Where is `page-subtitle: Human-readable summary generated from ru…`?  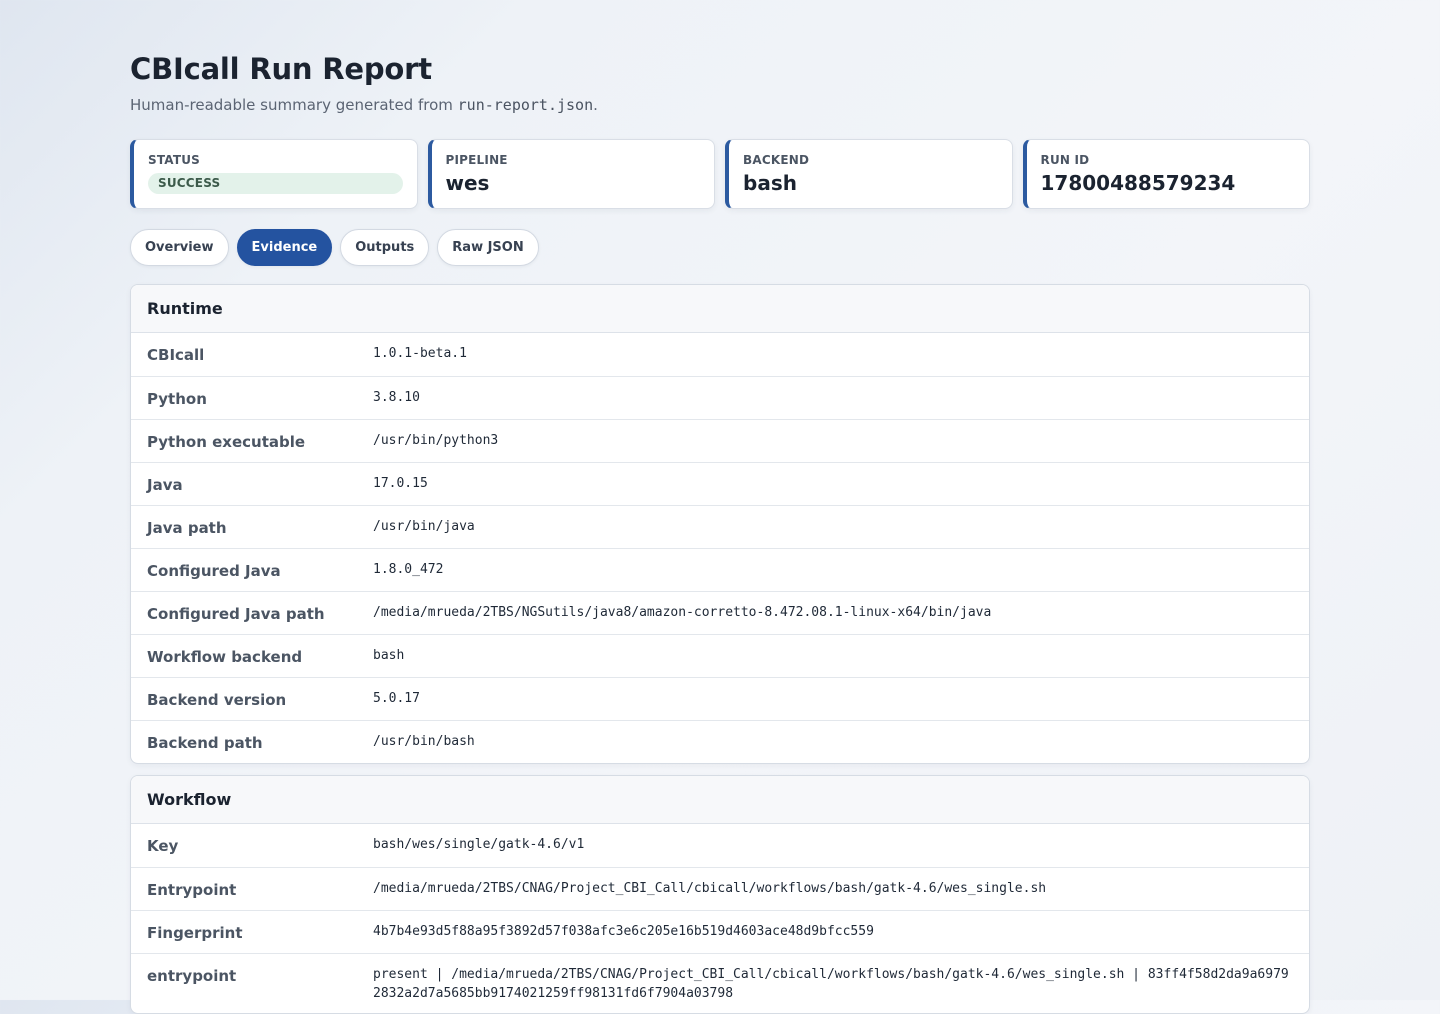 page-subtitle: Human-readable summary generated from ru… is located at coordinates (364, 105).